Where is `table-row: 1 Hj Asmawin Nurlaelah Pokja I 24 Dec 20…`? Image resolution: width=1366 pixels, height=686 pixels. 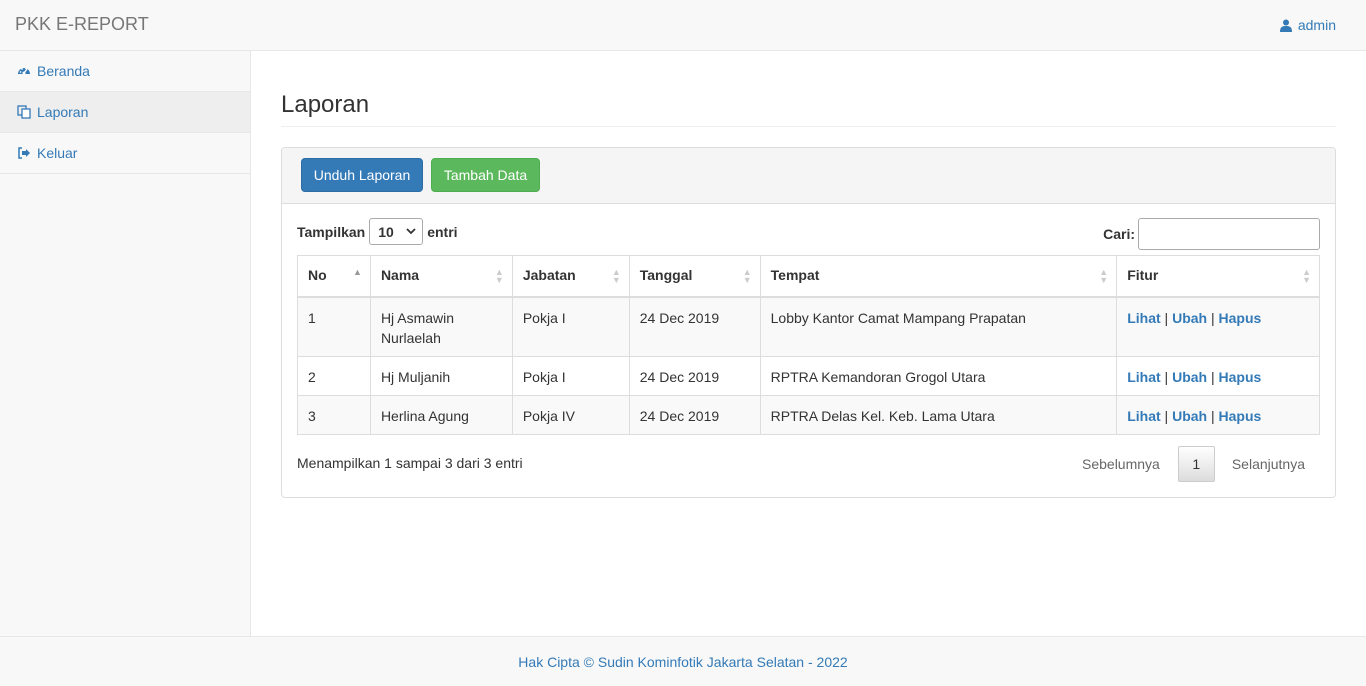 table-row: 1 Hj Asmawin Nurlaelah Pokja I 24 Dec 20… is located at coordinates (808, 326).